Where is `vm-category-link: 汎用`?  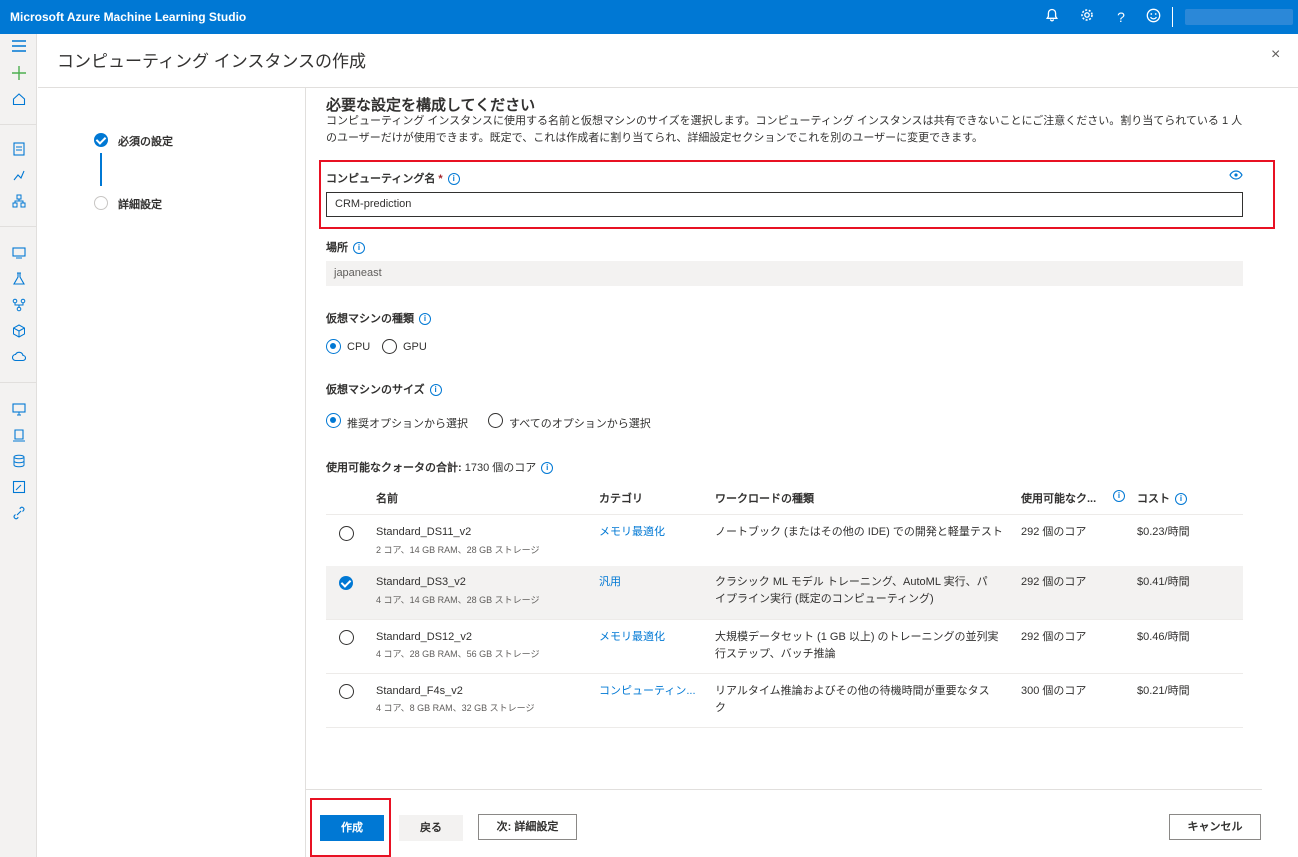
vm-category-link: 汎用 is located at coordinates (610, 582).